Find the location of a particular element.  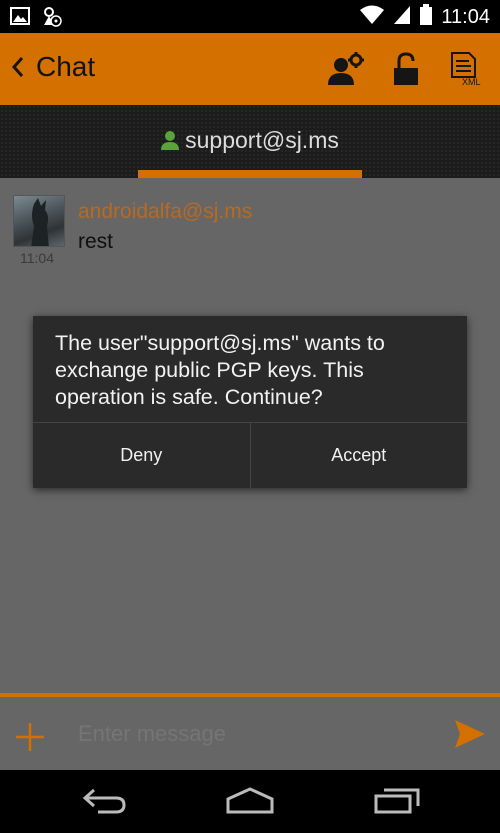

clock: 11:04 is located at coordinates (465, 16).